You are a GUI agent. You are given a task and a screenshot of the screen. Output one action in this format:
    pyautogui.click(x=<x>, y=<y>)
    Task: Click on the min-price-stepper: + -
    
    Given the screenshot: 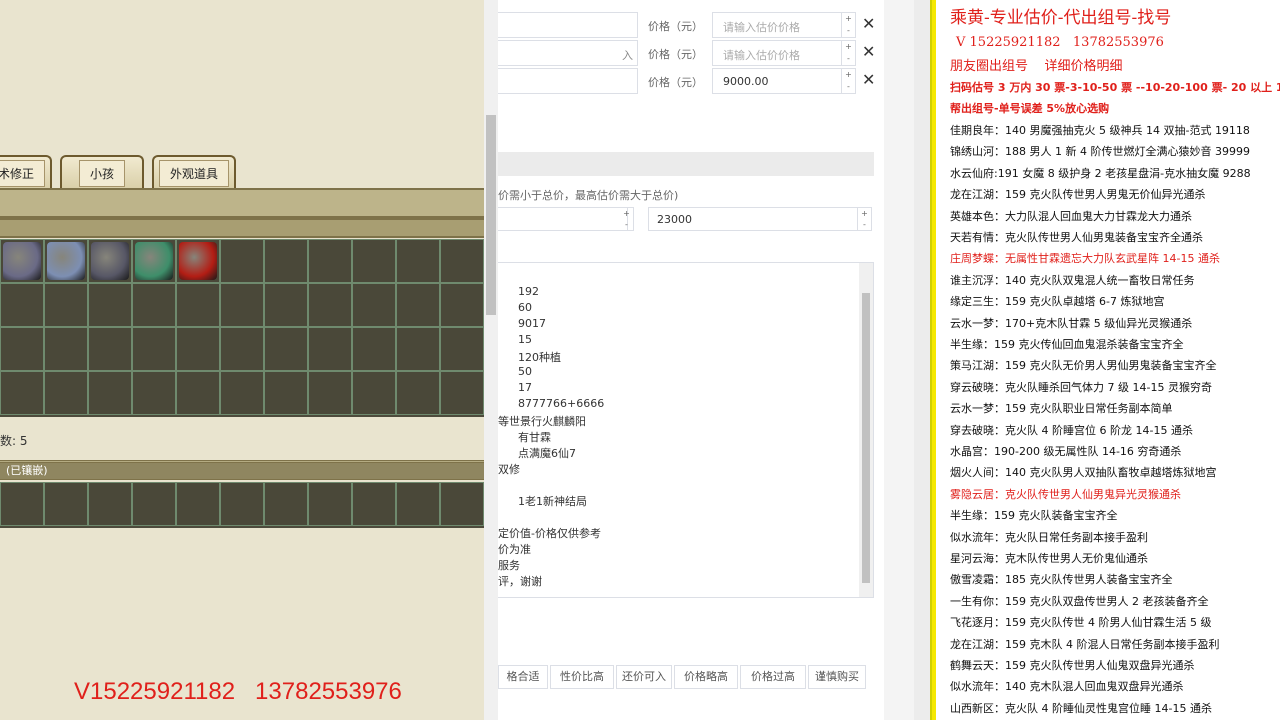 What is the action you would take?
    pyautogui.click(x=627, y=219)
    